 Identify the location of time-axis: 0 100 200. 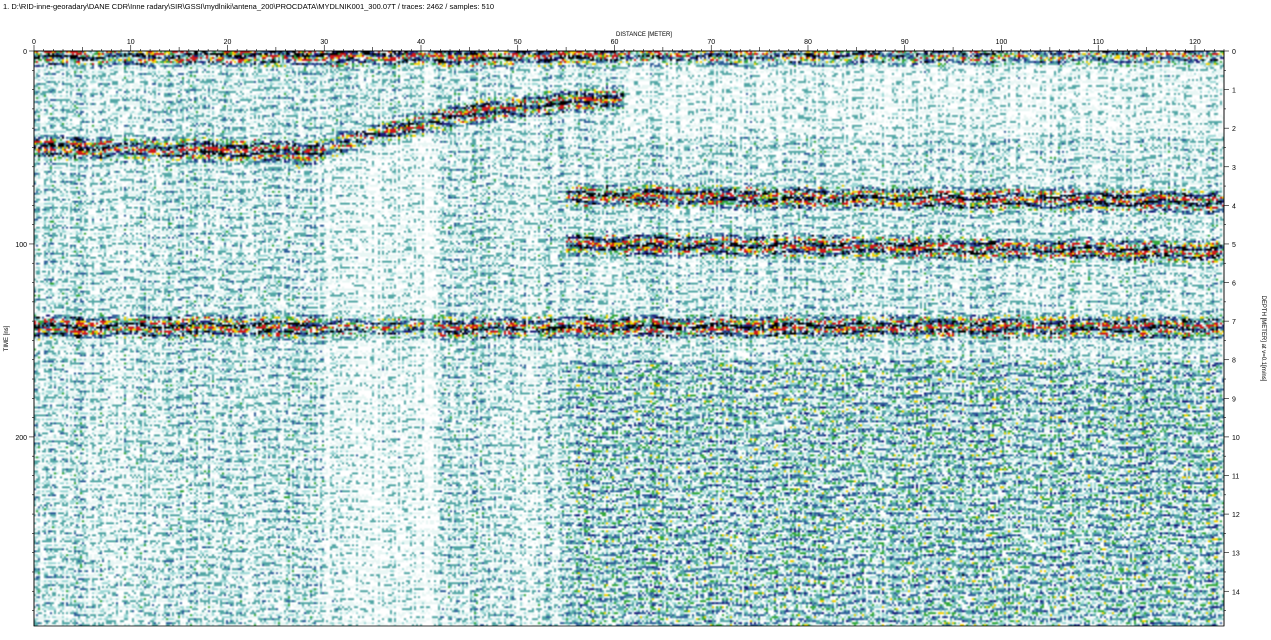
(25, 337).